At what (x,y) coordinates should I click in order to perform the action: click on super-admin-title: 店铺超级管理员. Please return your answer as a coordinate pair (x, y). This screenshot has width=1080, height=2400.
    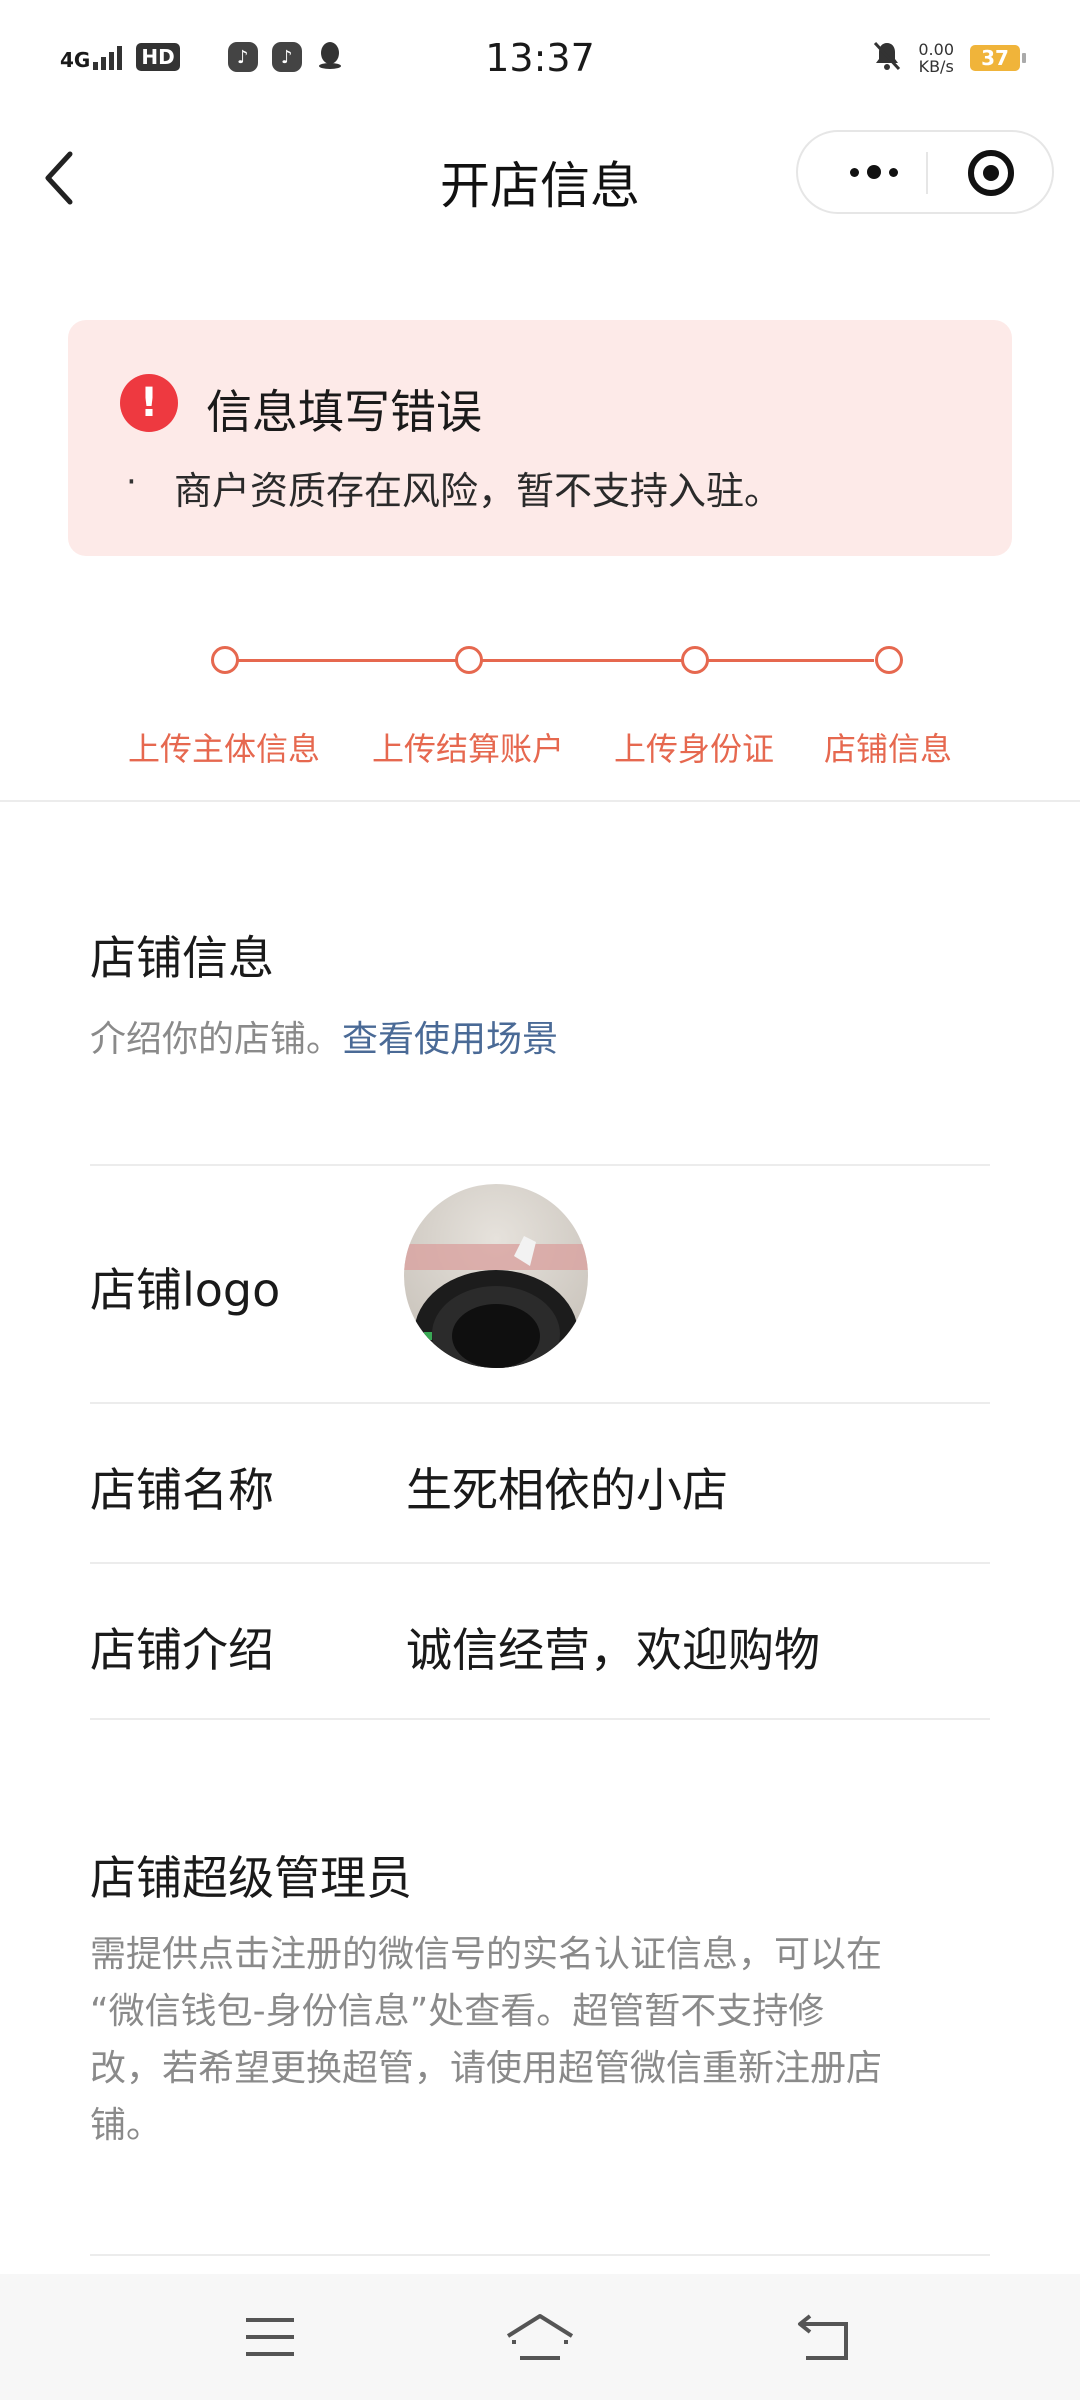
    Looking at the image, I should click on (251, 1878).